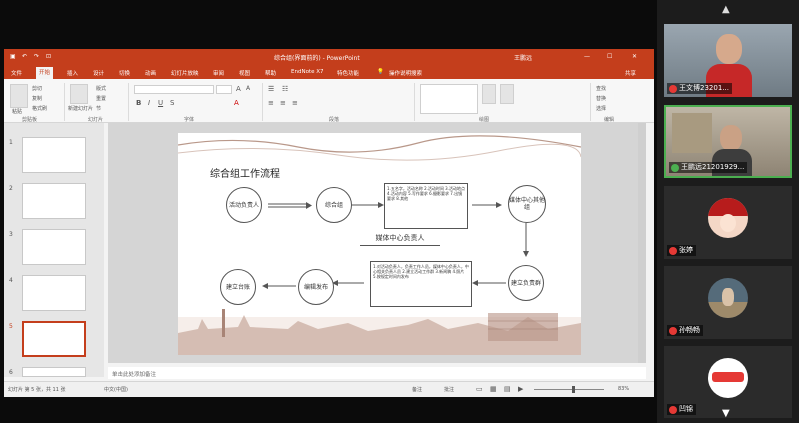  I want to click on tab-tell-me: 操作说明搜索, so click(405, 73).